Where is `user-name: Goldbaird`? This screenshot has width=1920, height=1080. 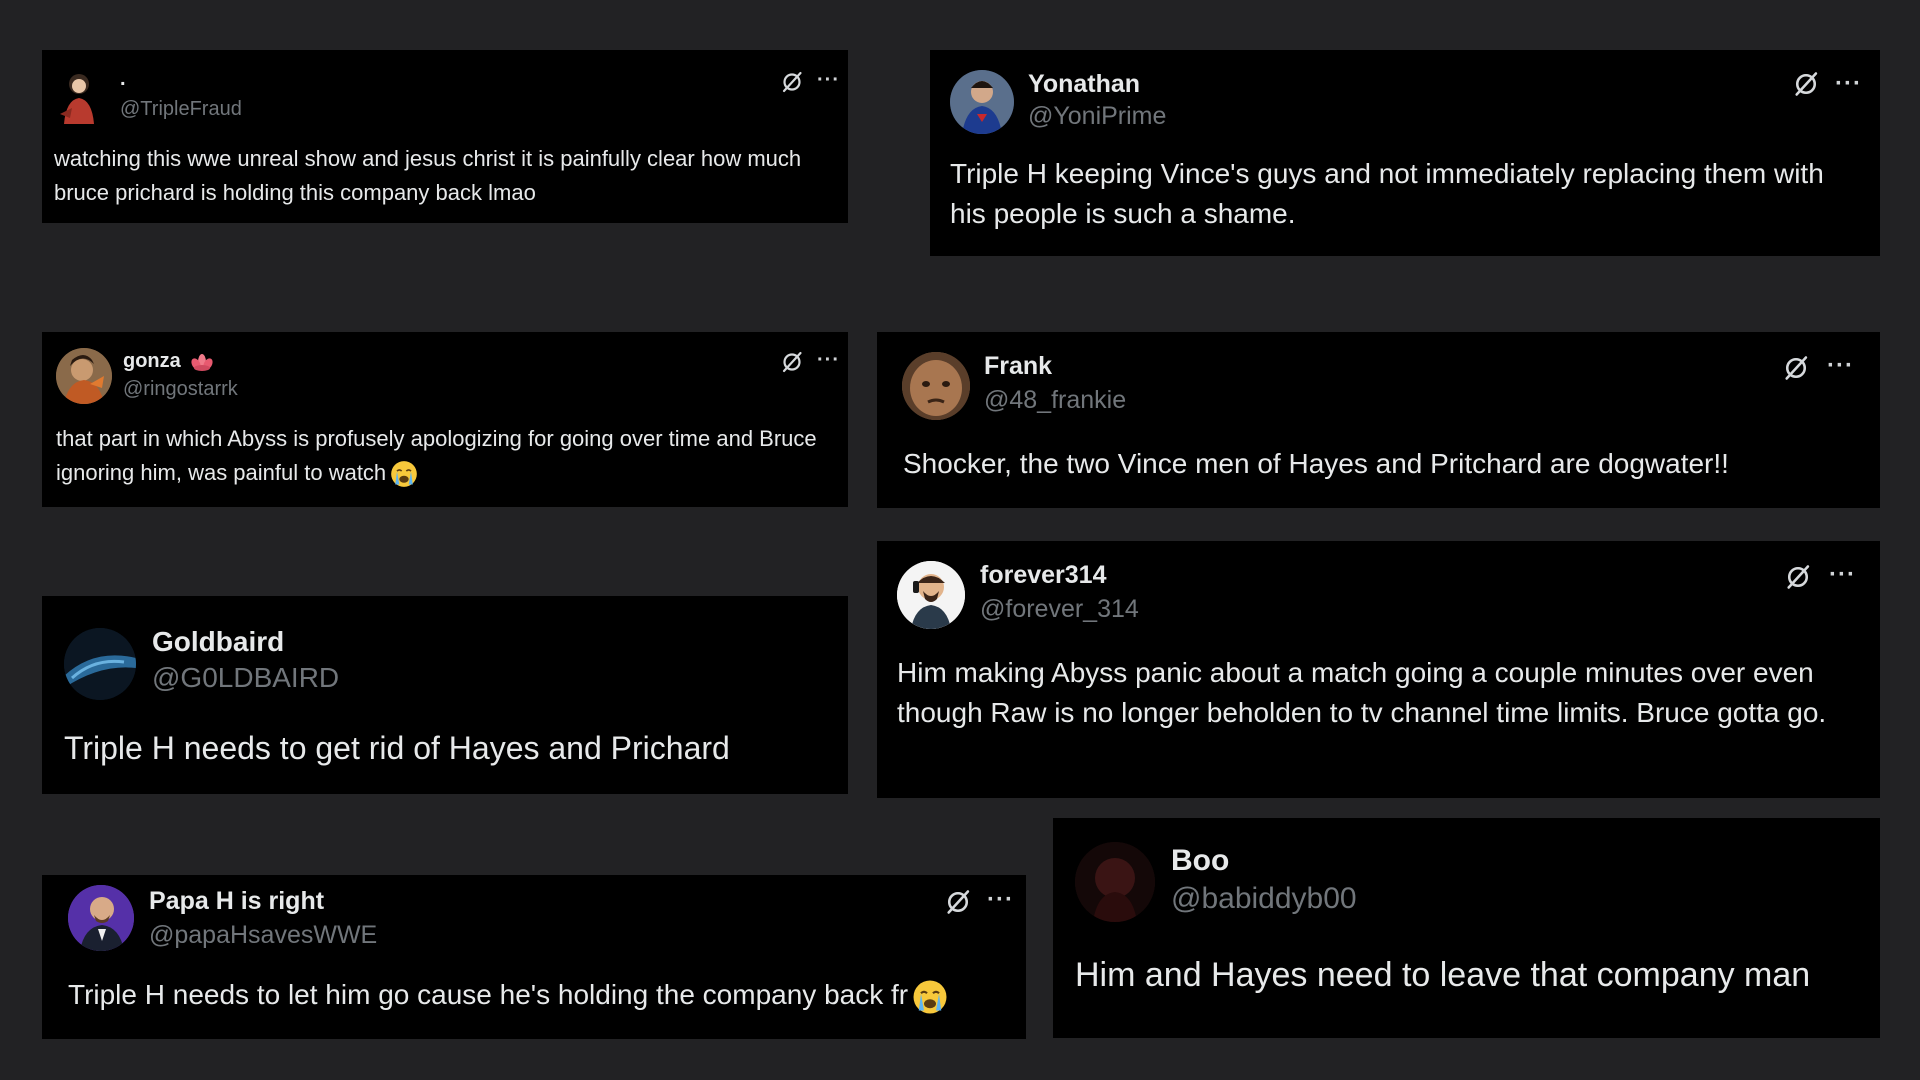 user-name: Goldbaird is located at coordinates (218, 642).